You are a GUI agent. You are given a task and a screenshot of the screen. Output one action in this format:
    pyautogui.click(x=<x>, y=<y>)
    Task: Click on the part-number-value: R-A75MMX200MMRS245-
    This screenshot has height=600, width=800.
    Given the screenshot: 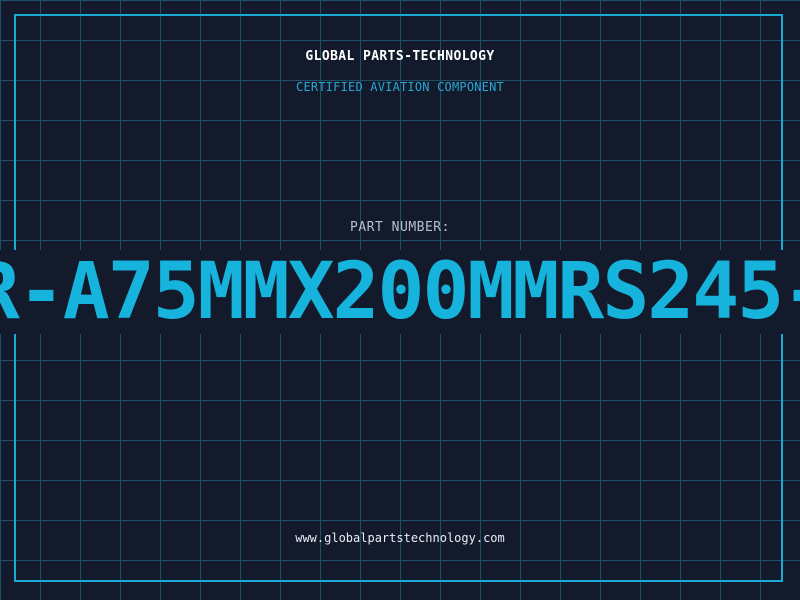 What is the action you would take?
    pyautogui.click(x=400, y=292)
    